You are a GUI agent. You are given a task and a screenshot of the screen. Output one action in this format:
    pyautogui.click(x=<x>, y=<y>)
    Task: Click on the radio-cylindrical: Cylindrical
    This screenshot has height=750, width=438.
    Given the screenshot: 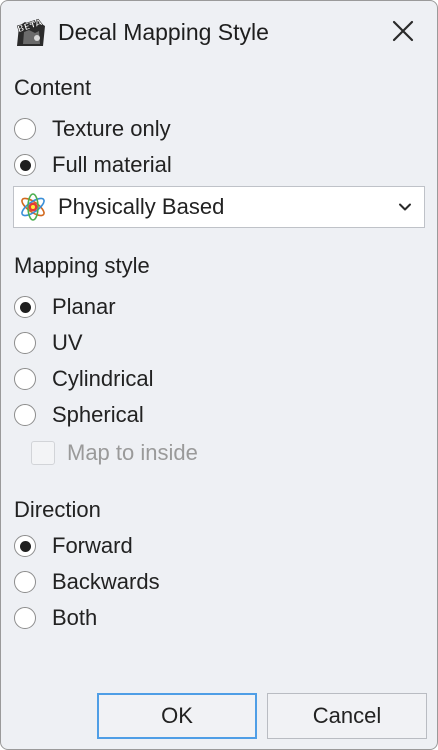 What is the action you would take?
    pyautogui.click(x=83, y=379)
    